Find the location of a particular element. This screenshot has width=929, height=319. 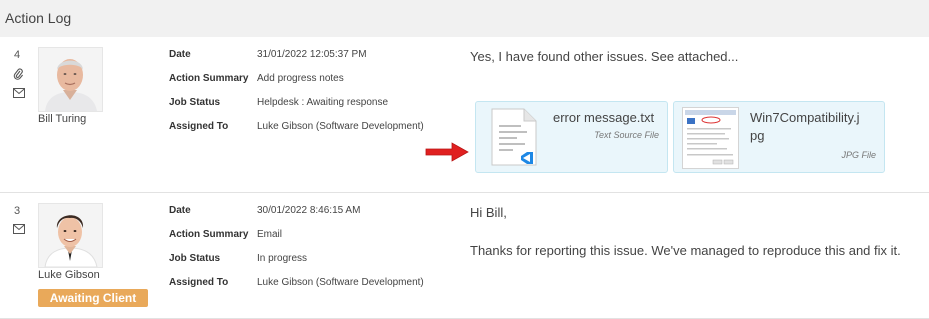

entry-number: 4 is located at coordinates (17, 55).